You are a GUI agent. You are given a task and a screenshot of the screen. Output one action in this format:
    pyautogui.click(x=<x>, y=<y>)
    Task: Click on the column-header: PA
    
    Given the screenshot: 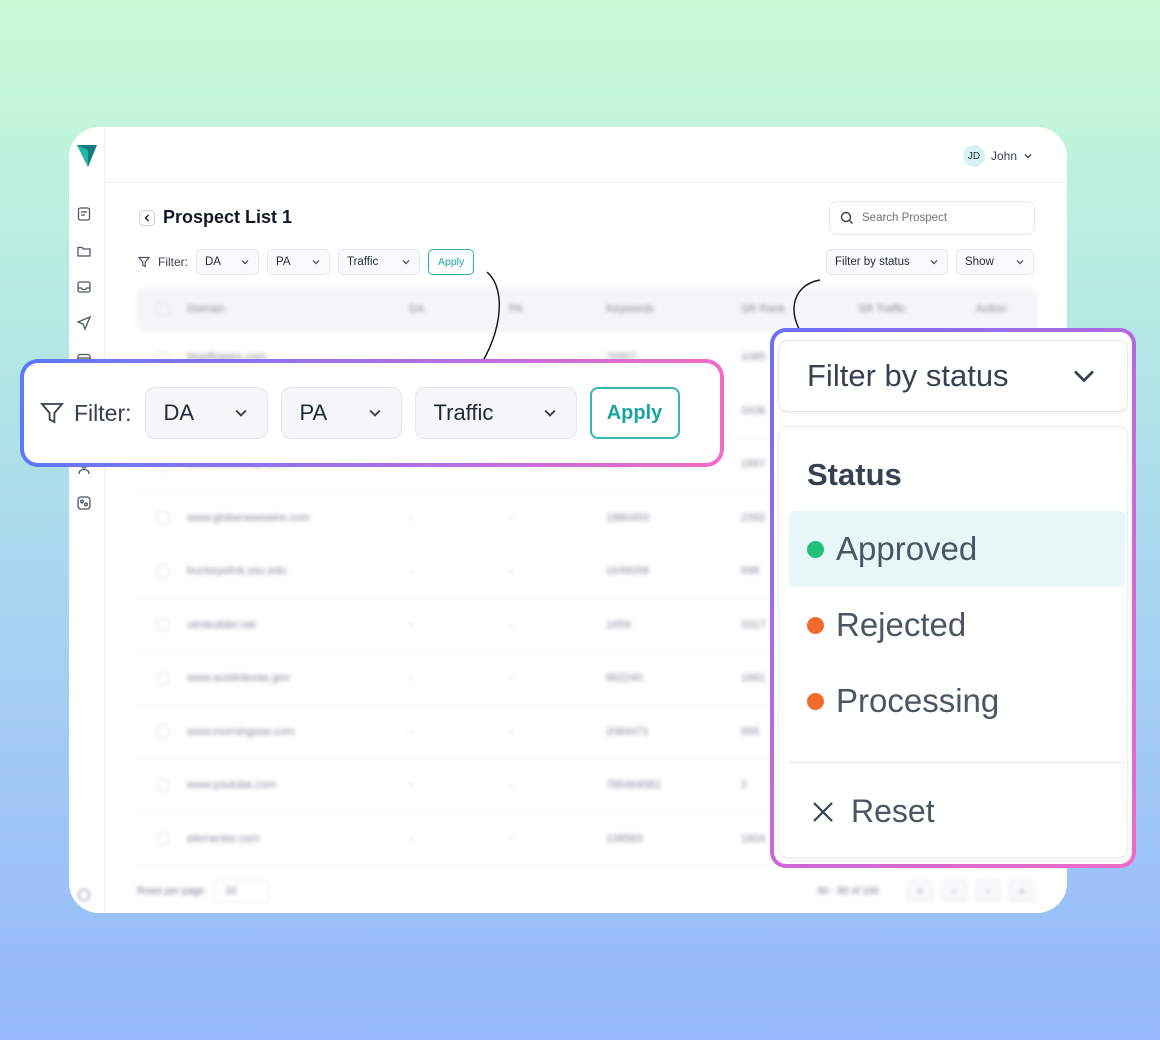 What is the action you would take?
    pyautogui.click(x=557, y=309)
    